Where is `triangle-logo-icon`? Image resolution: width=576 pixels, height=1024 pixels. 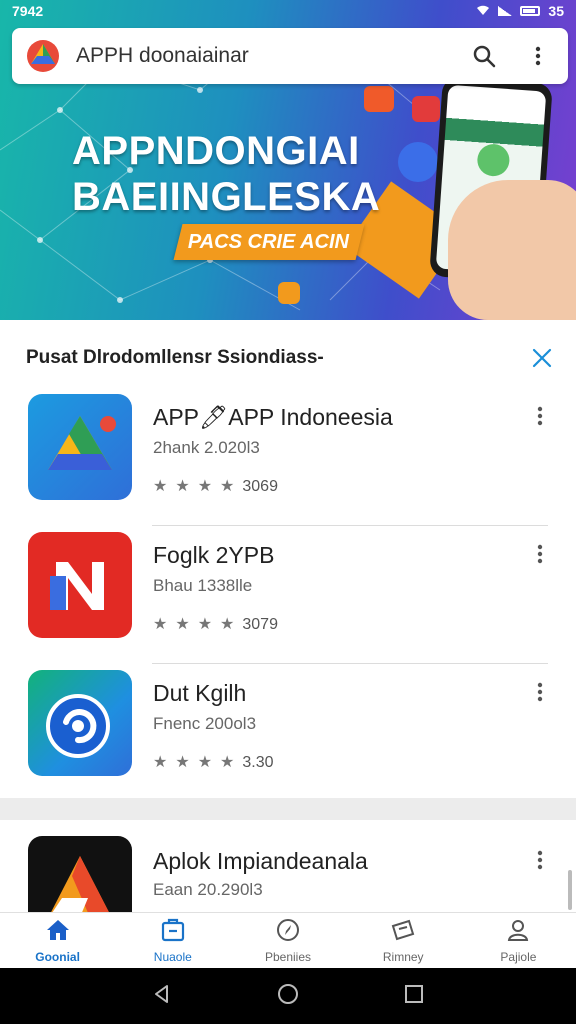 triangle-logo-icon is located at coordinates (80, 874).